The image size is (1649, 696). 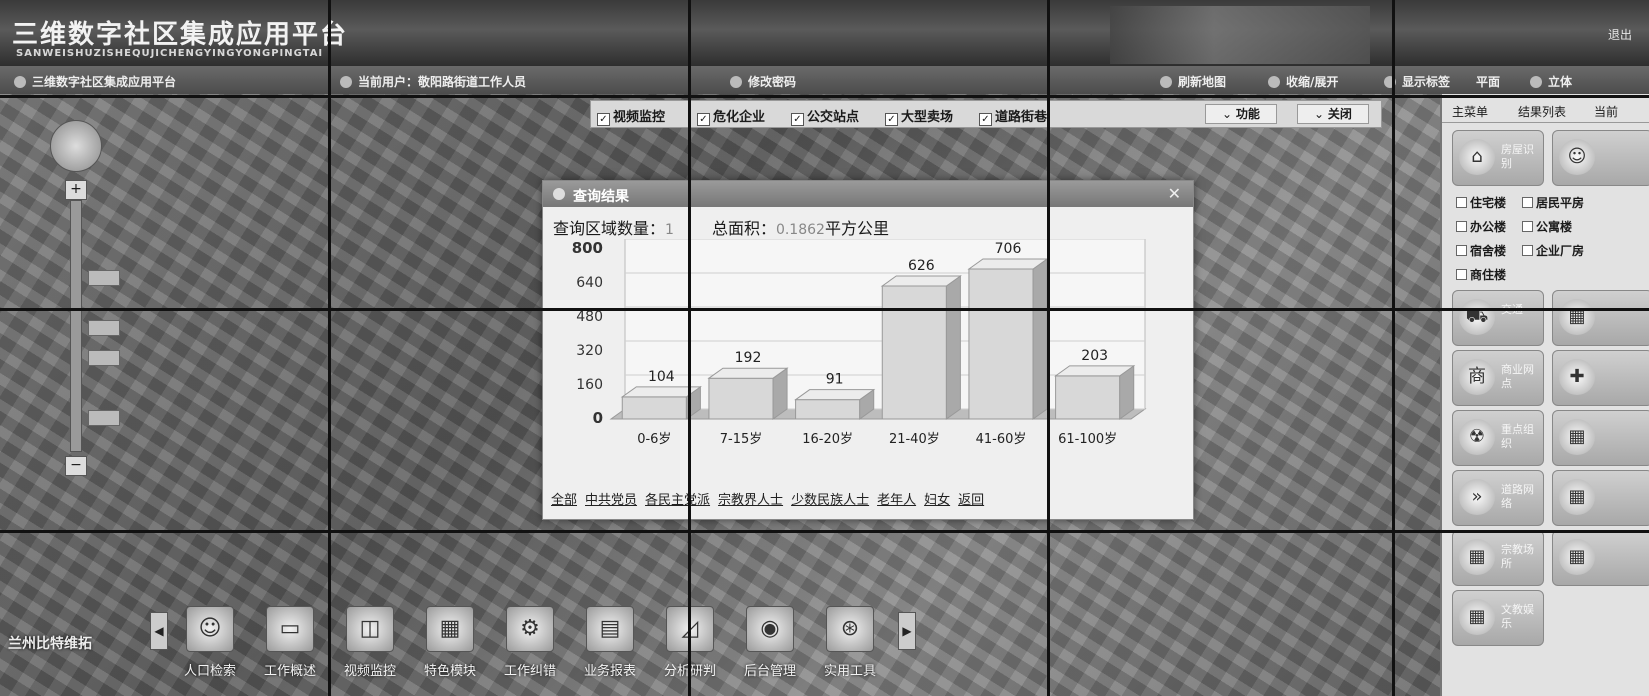 What do you see at coordinates (76, 326) in the screenshot?
I see `zoom-slider-track` at bounding box center [76, 326].